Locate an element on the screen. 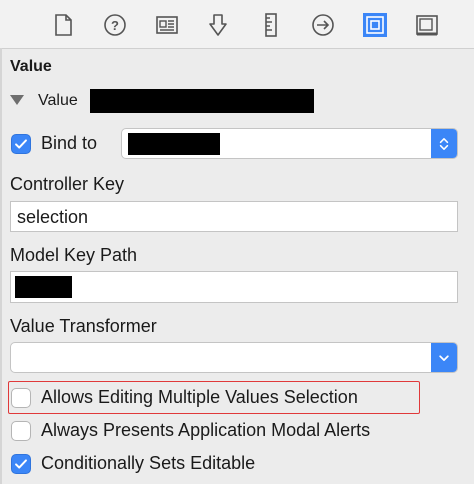 Image resolution: width=474 pixels, height=484 pixels. controller-key-field: selection is located at coordinates (234, 216).